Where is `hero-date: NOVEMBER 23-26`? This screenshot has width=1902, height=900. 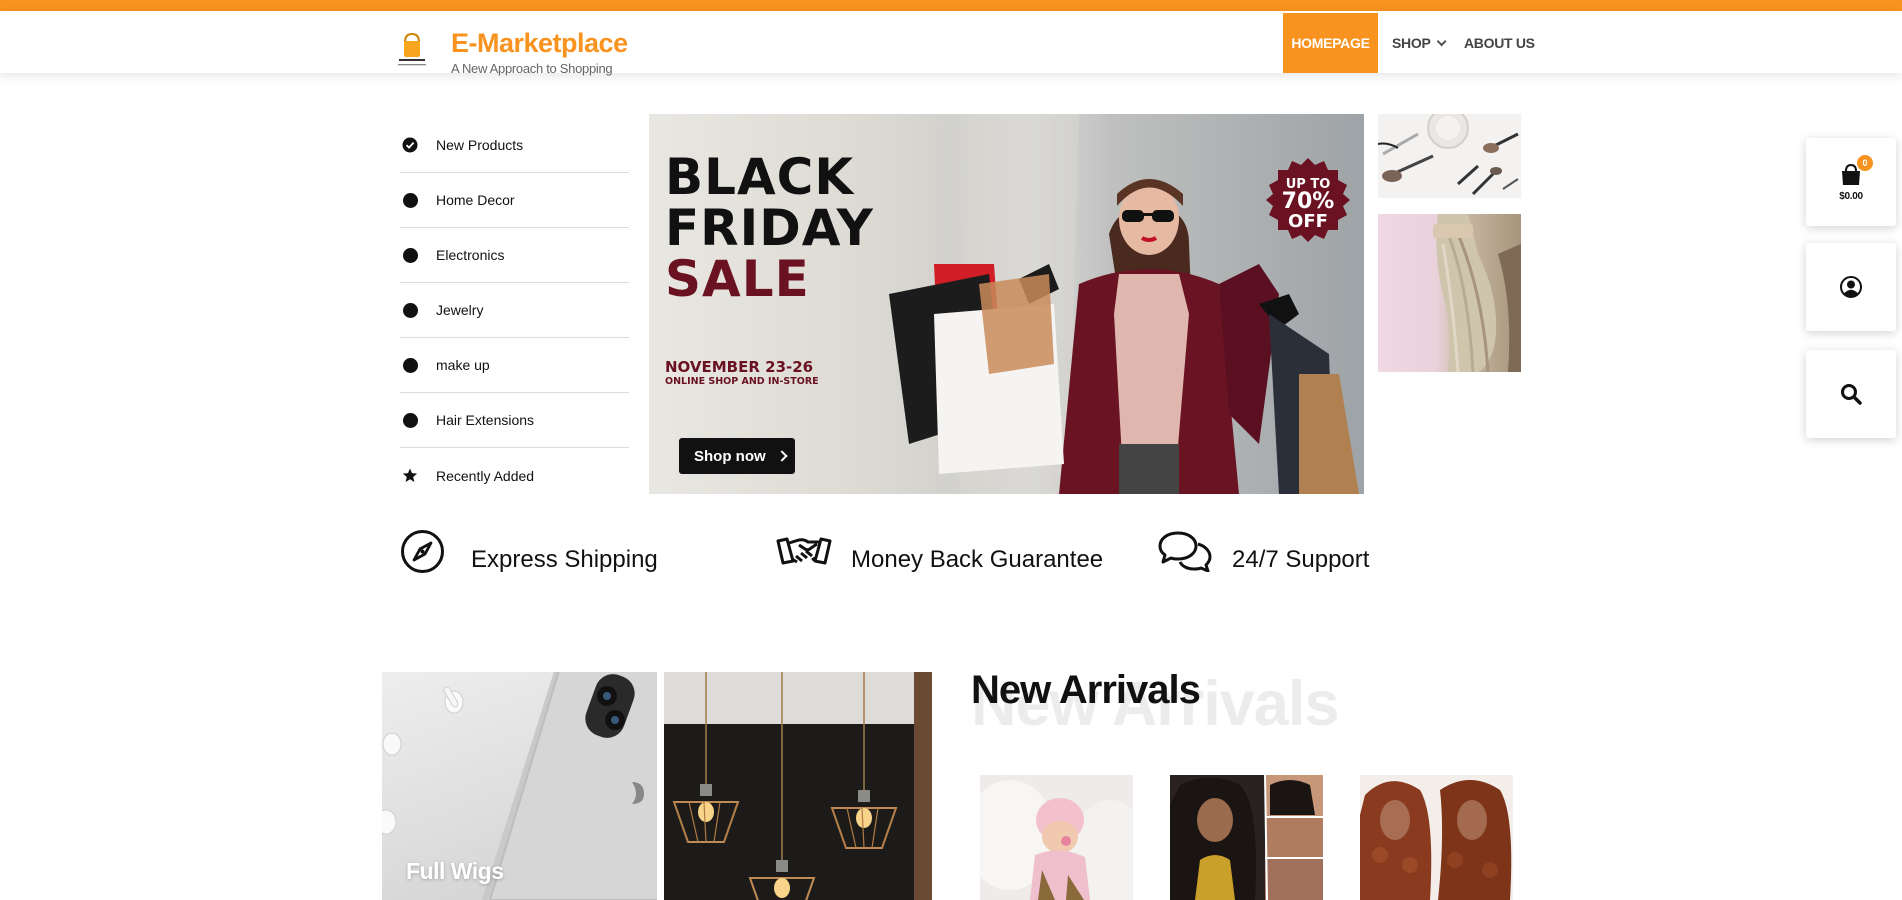
hero-date: NOVEMBER 23-26 is located at coordinates (739, 367).